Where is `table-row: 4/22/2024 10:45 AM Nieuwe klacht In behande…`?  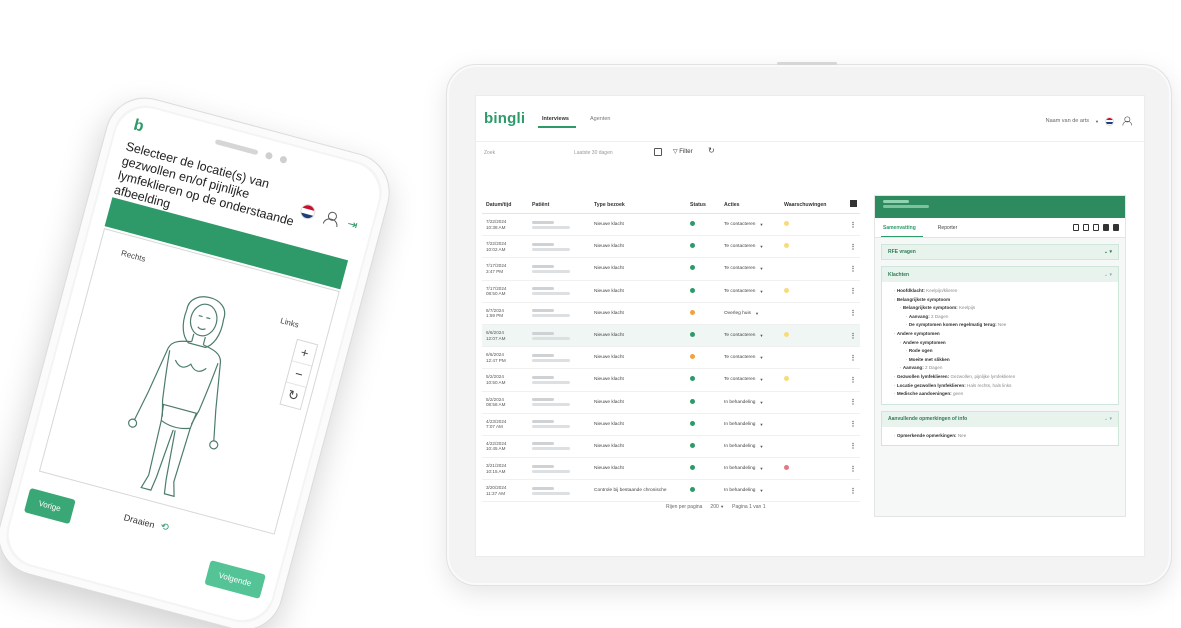 table-row: 4/22/2024 10:45 AM Nieuwe klacht In behande… is located at coordinates (671, 447).